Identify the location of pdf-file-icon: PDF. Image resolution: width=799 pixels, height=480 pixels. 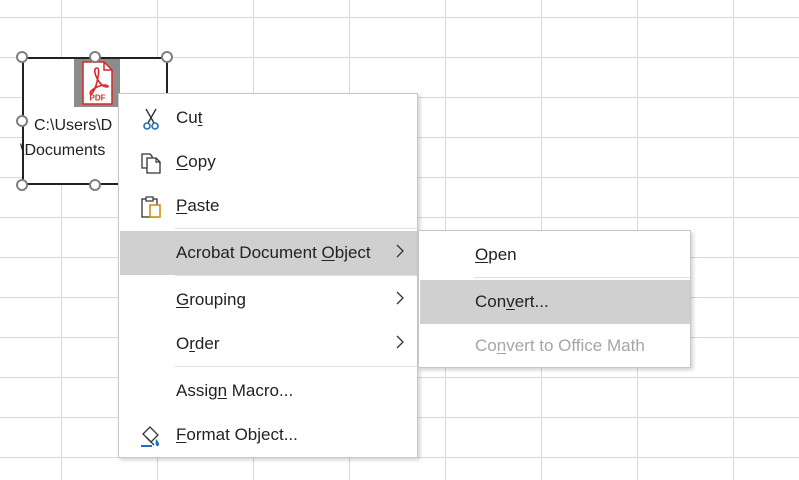
(97, 83).